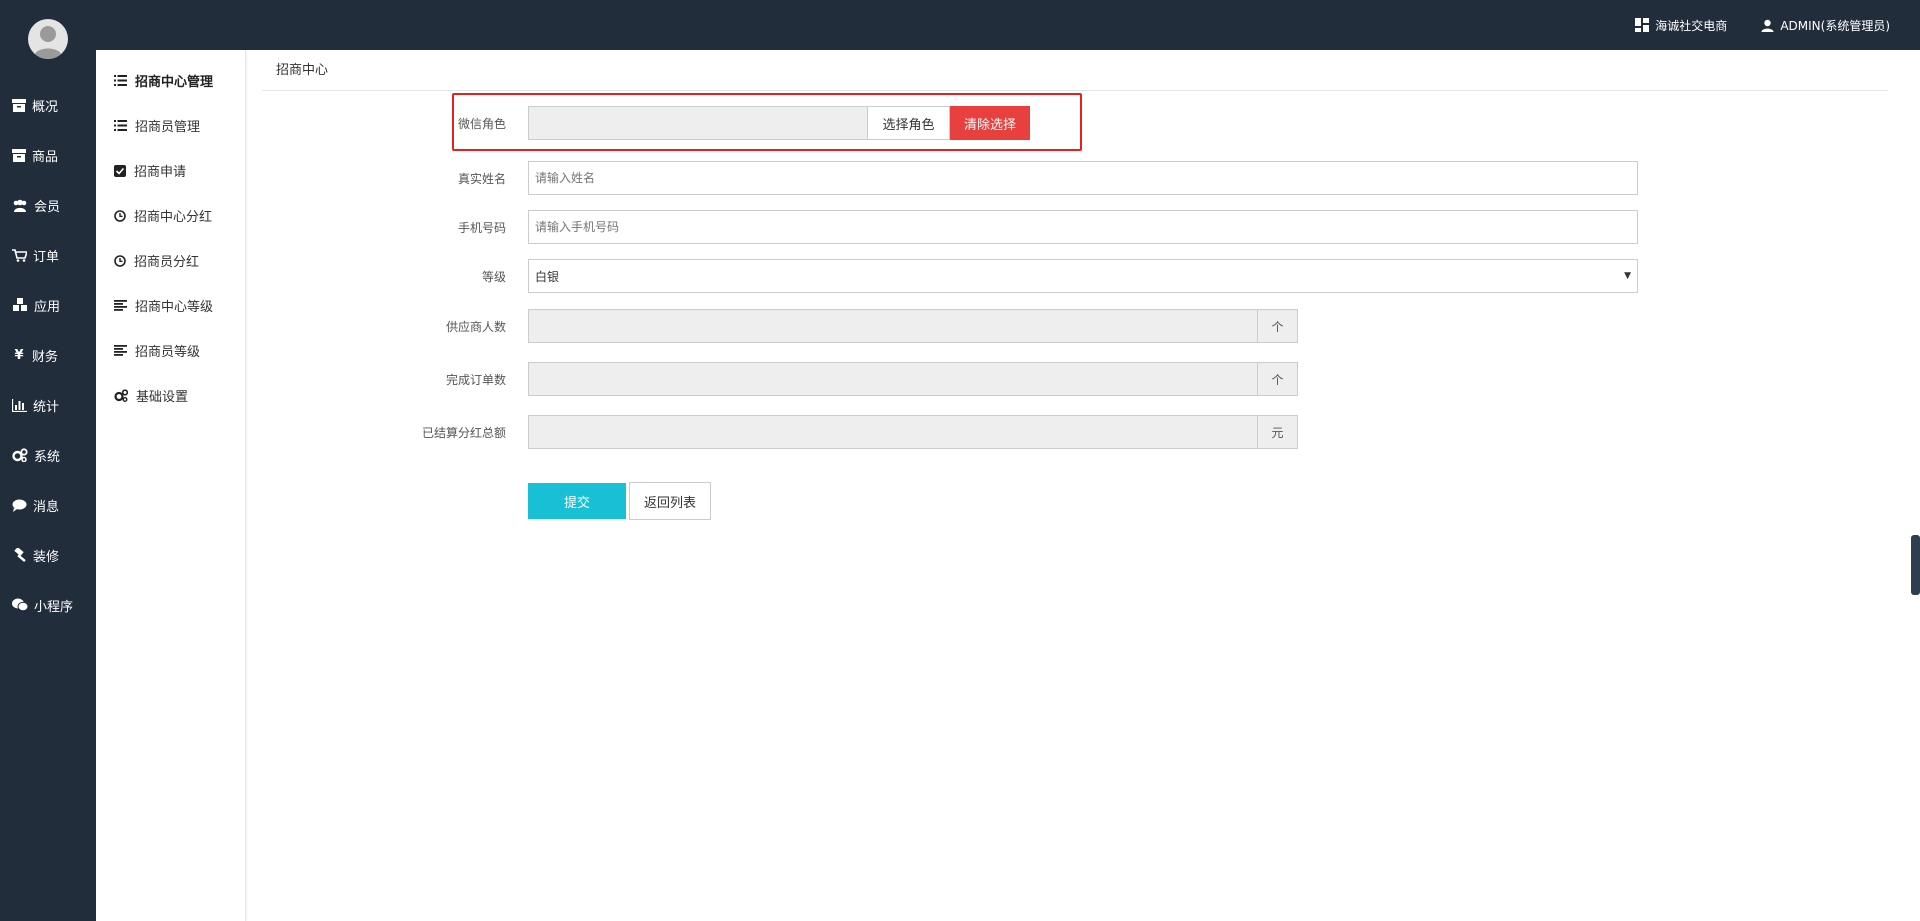 The image size is (1920, 921). I want to click on back-to-list-button: 返回列表, so click(670, 501).